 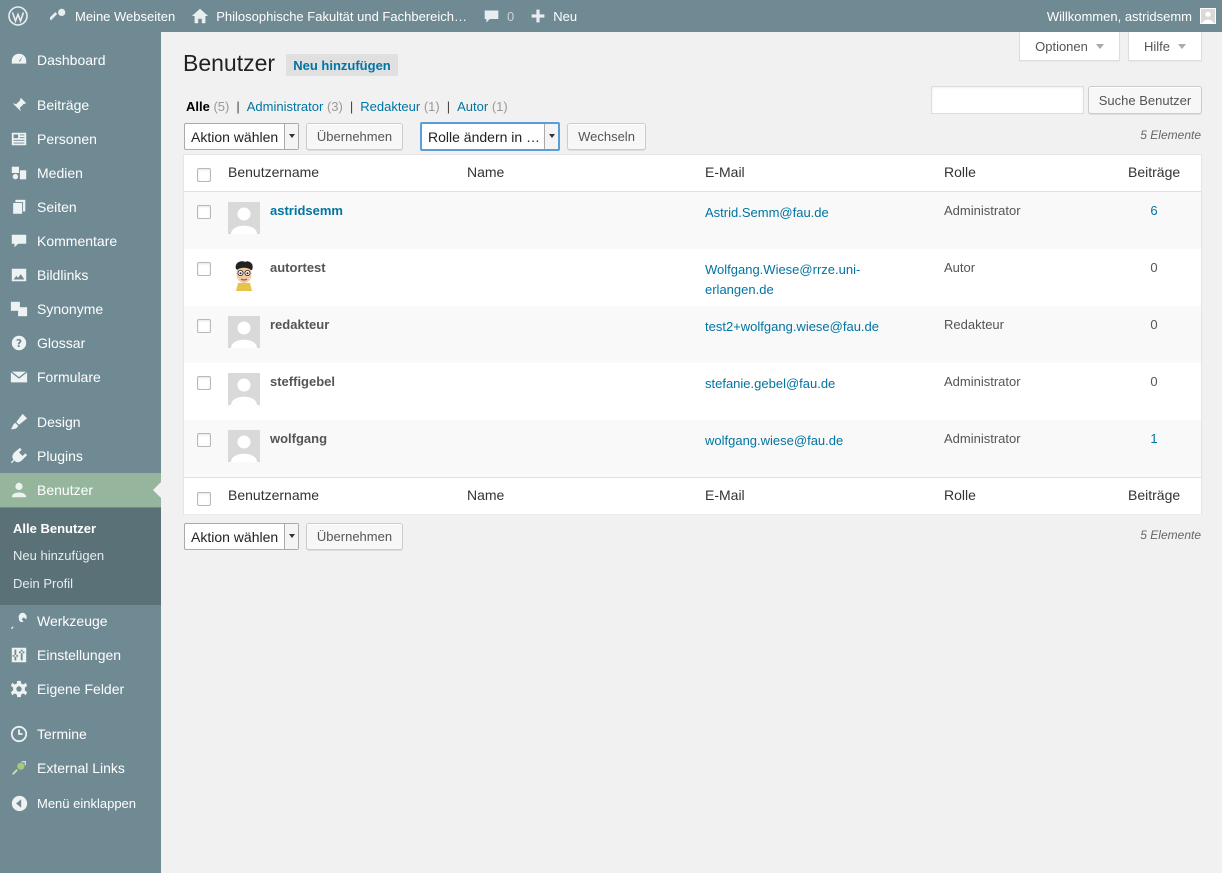 What do you see at coordinates (354, 536) in the screenshot?
I see `apply-button-bottom: Übernehmen` at bounding box center [354, 536].